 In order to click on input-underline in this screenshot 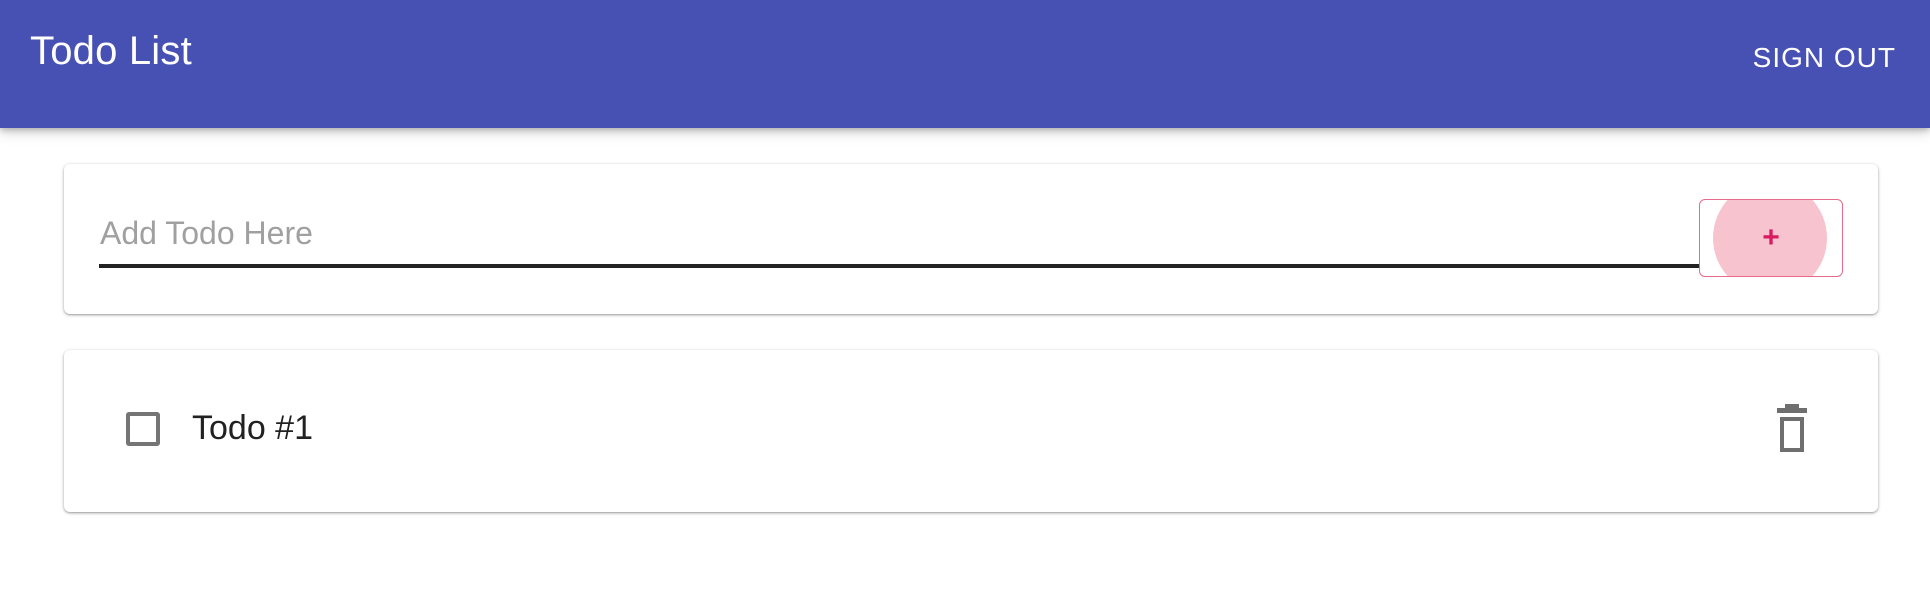, I will do `click(913, 266)`.